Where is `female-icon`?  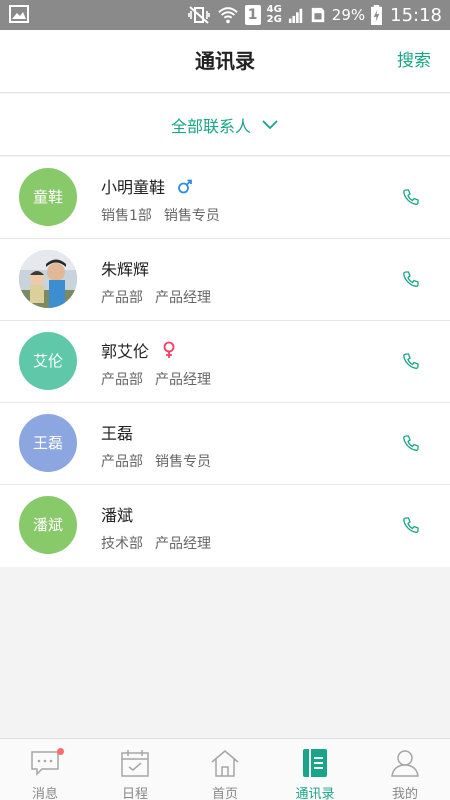
female-icon is located at coordinates (169, 349).